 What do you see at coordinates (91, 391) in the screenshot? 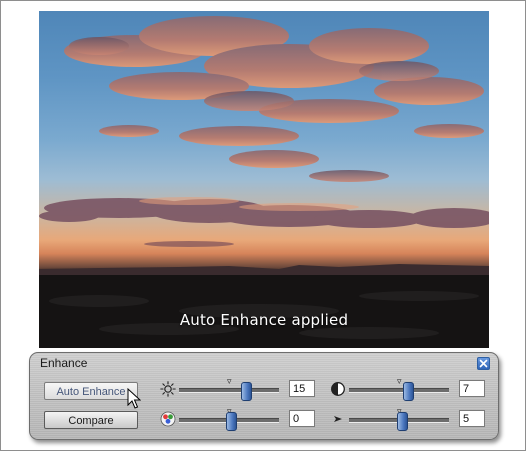
I see `auto-enhance-button: Auto Enhance` at bounding box center [91, 391].